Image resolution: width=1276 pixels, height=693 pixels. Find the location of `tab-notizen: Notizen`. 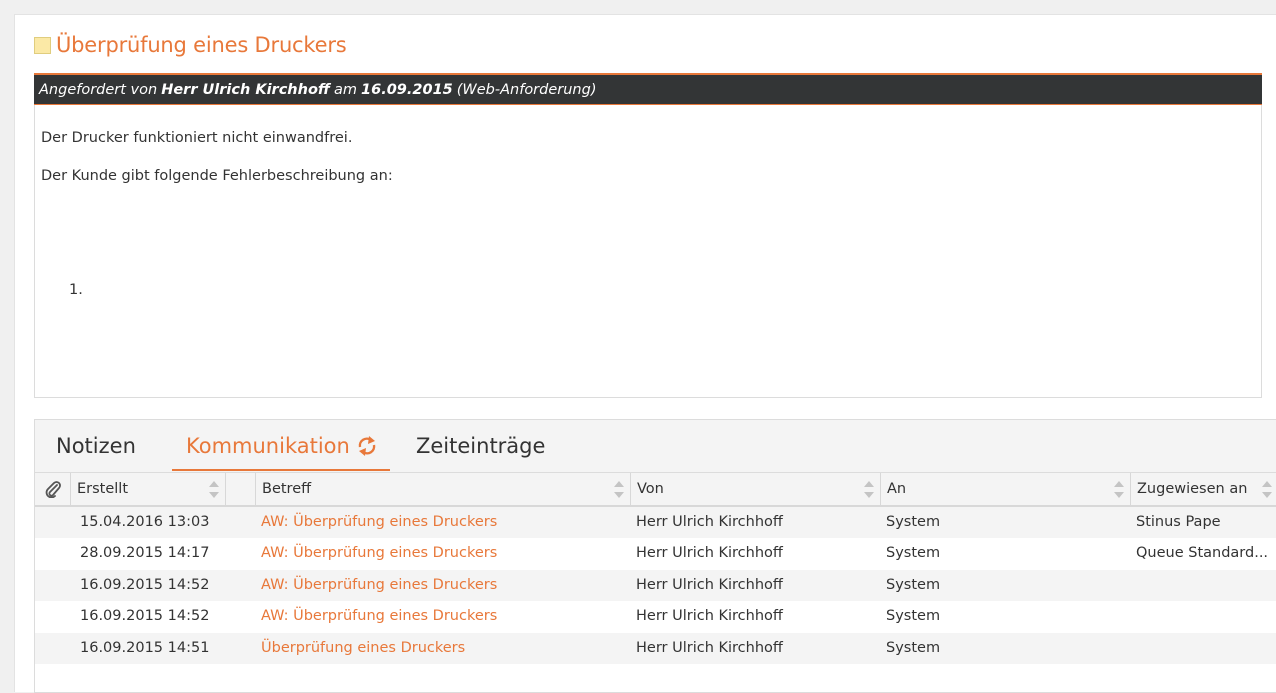

tab-notizen: Notizen is located at coordinates (96, 446).